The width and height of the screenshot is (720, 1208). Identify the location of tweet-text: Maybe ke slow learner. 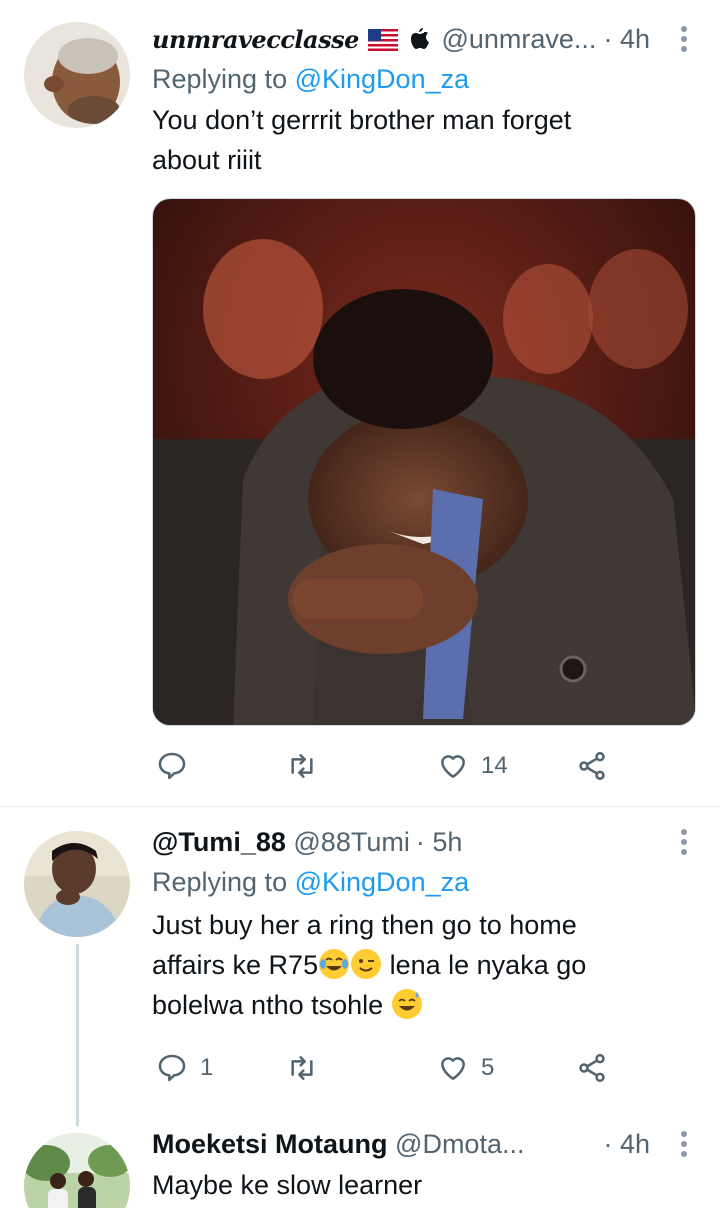
(287, 1185).